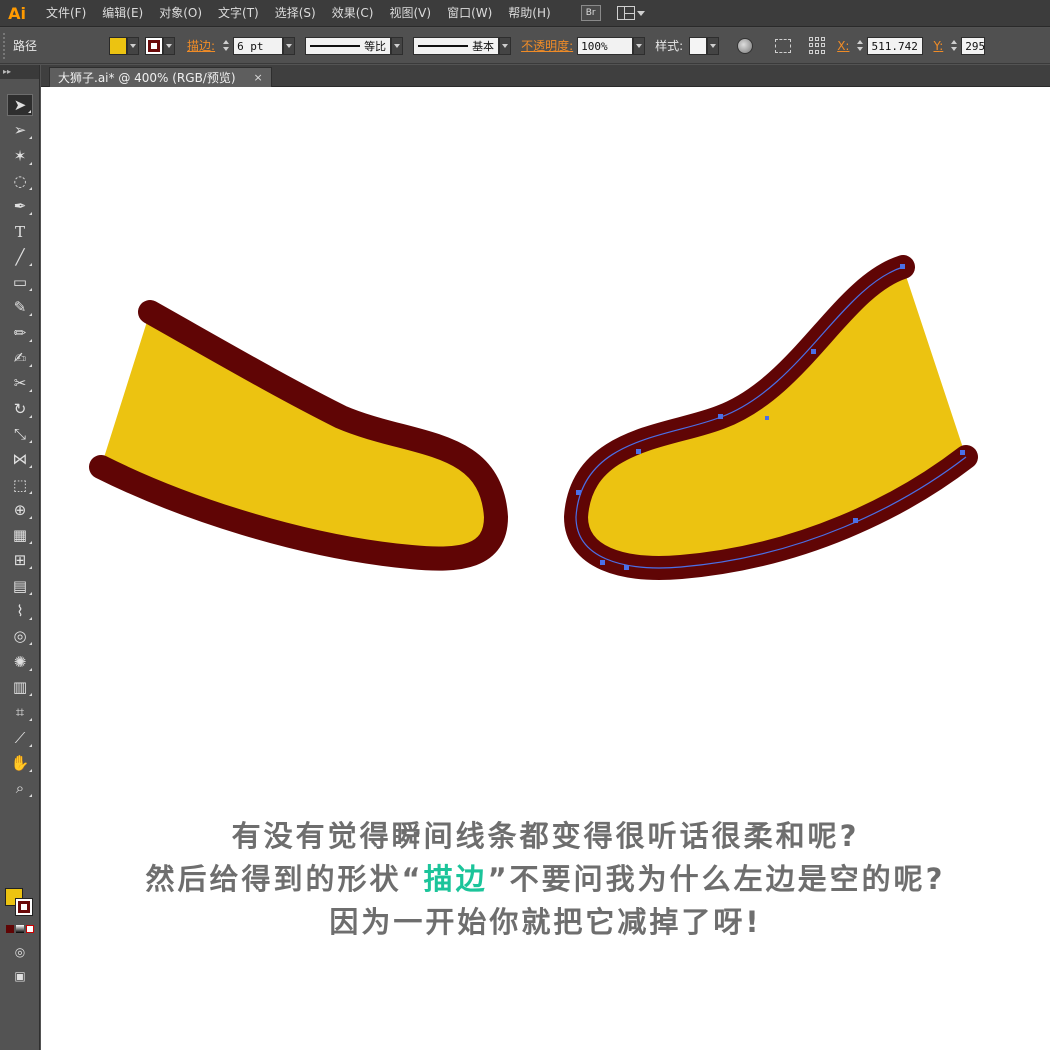  I want to click on gradient-mode-icon, so click(20, 929).